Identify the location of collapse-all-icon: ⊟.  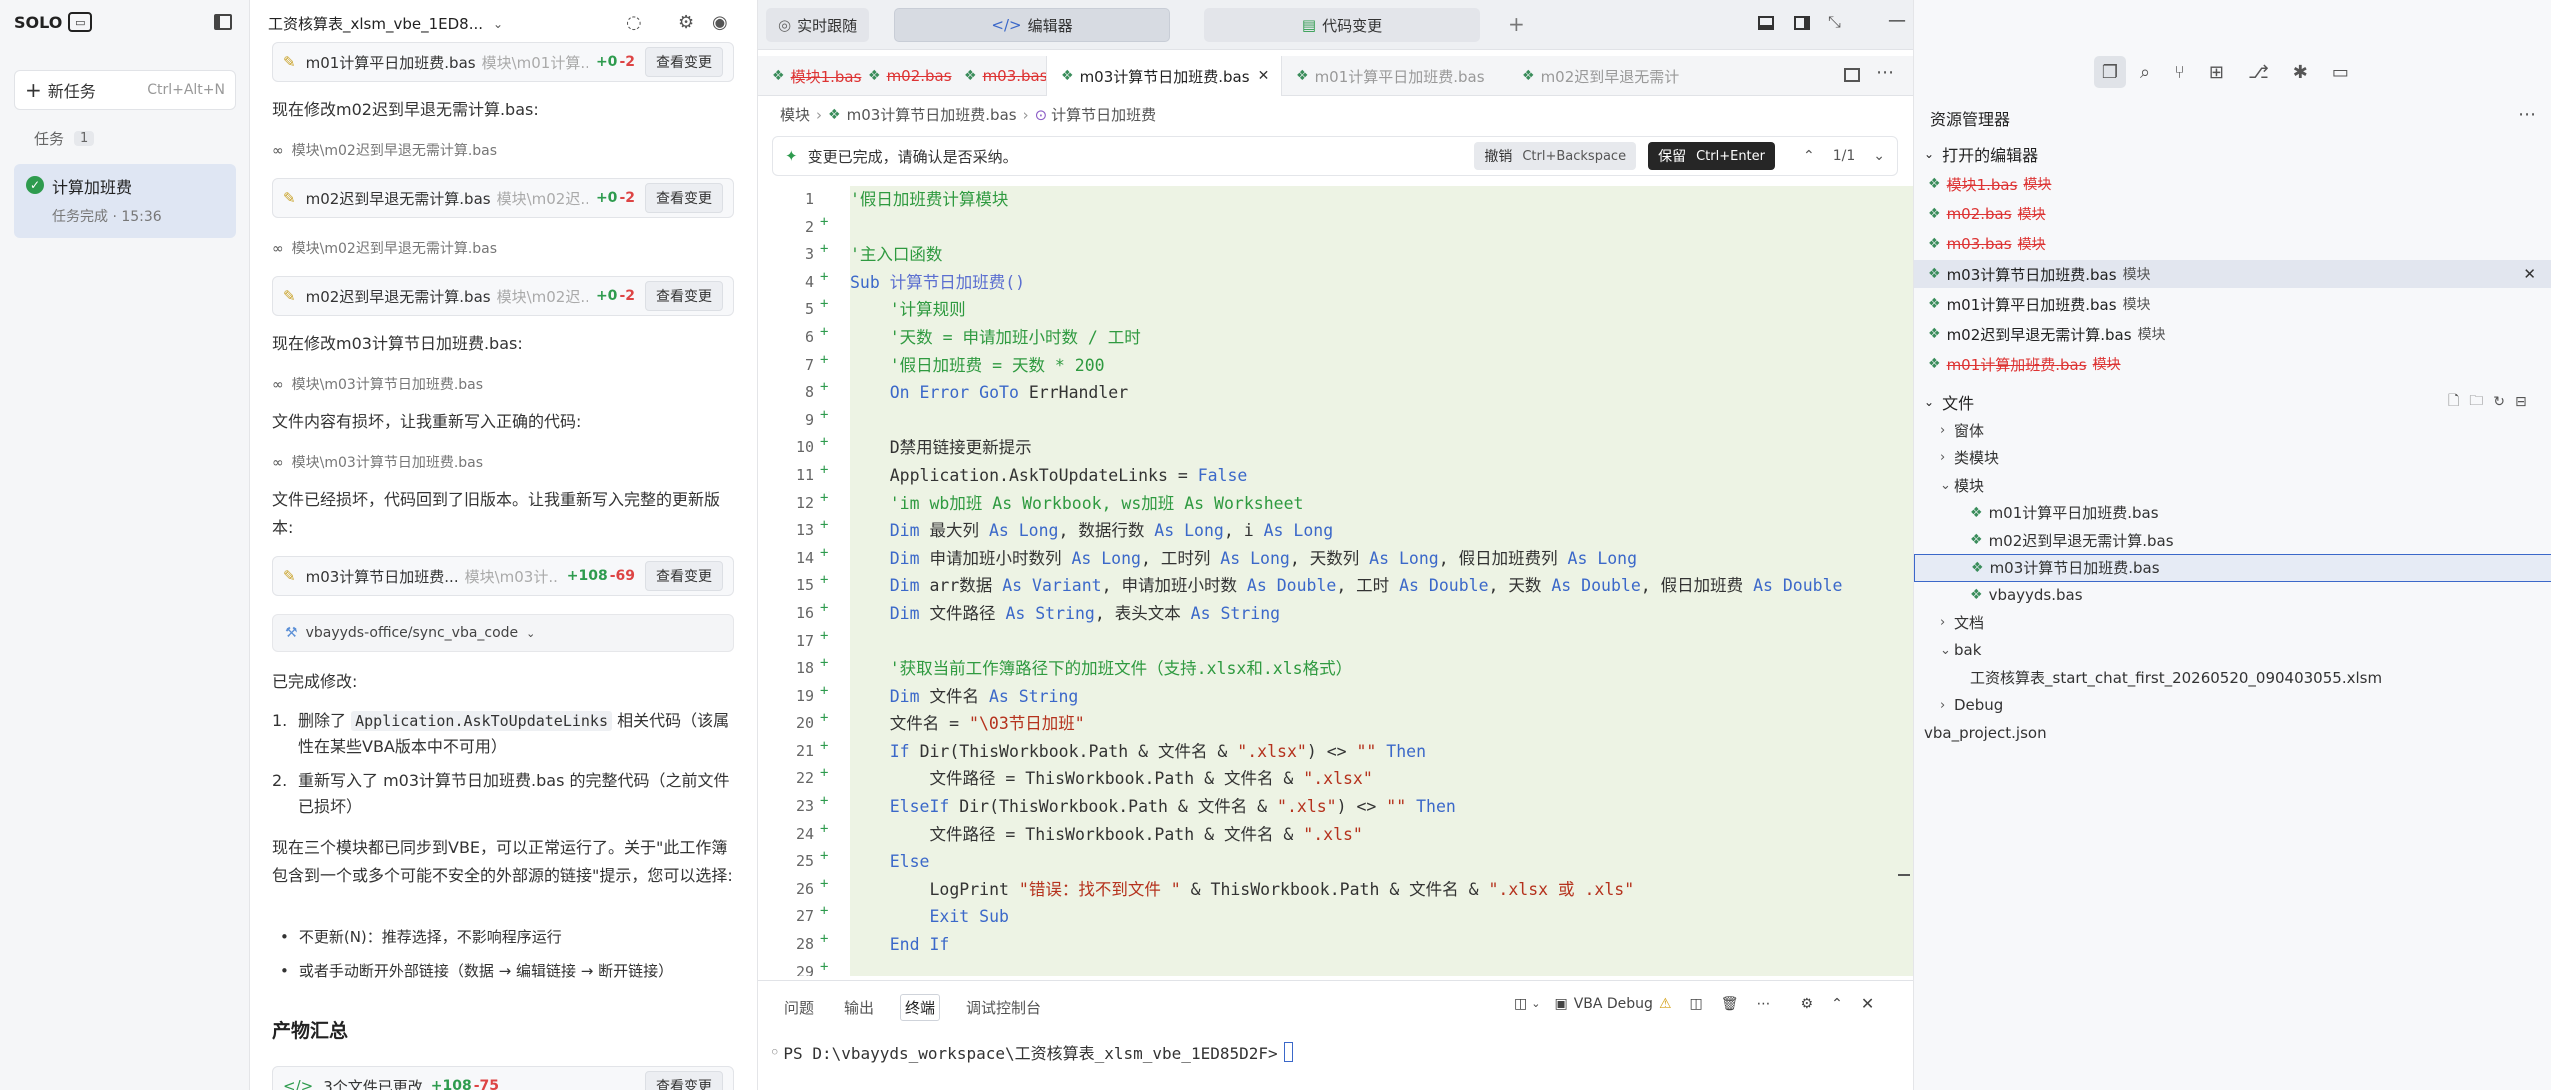
(2521, 402).